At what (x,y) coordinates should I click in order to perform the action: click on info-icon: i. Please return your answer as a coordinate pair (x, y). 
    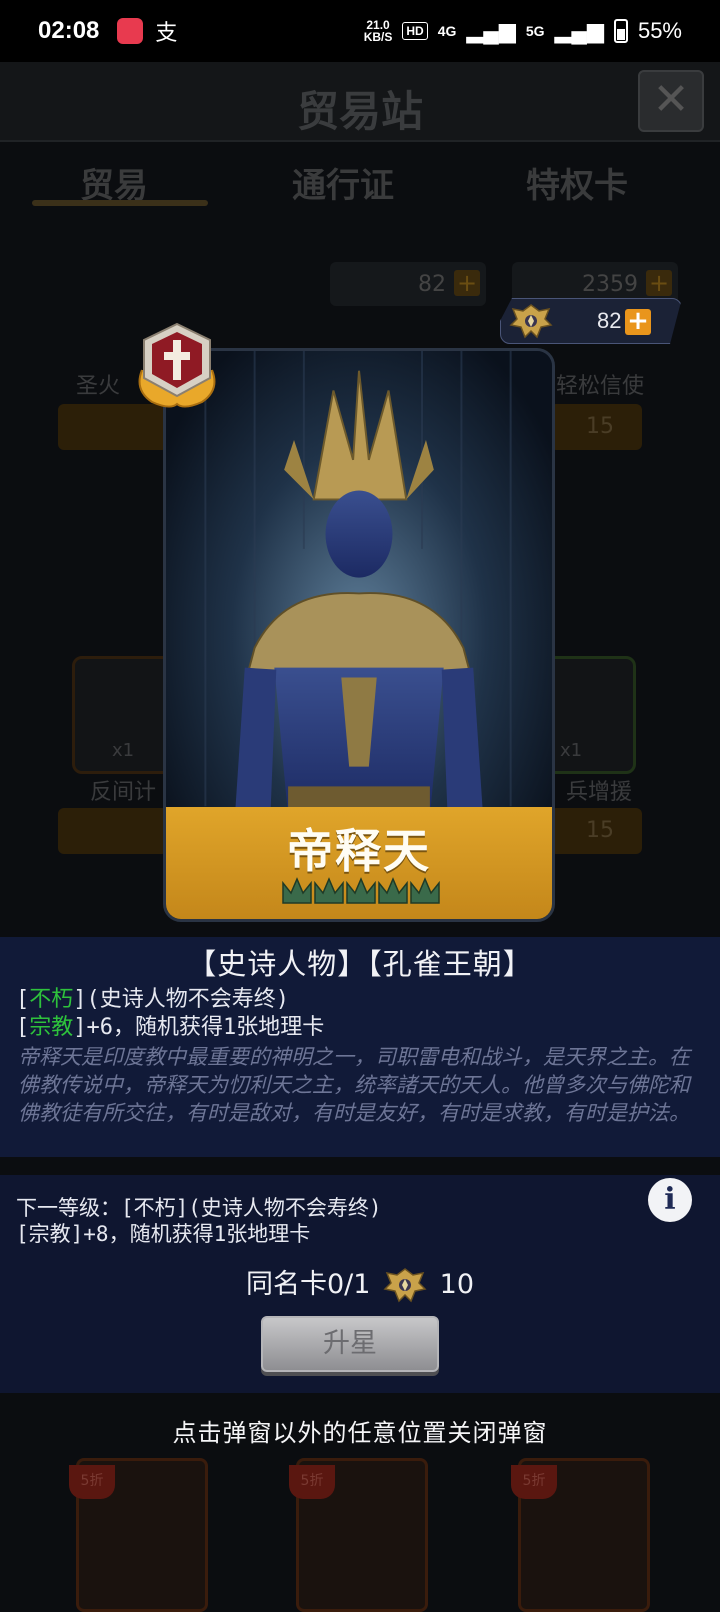
    Looking at the image, I should click on (670, 1200).